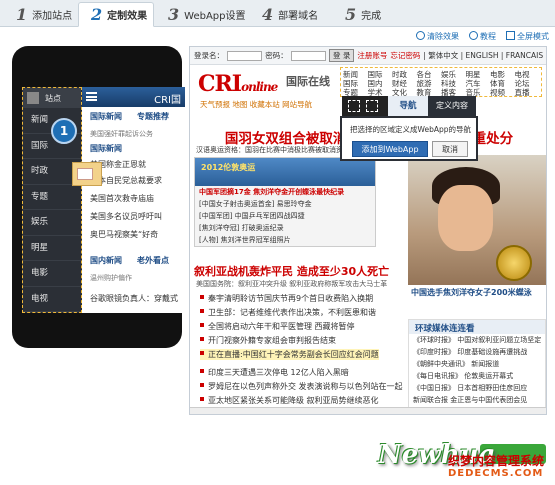 This screenshot has height=485, width=555. I want to click on step-label: 定制效果, so click(127, 16).